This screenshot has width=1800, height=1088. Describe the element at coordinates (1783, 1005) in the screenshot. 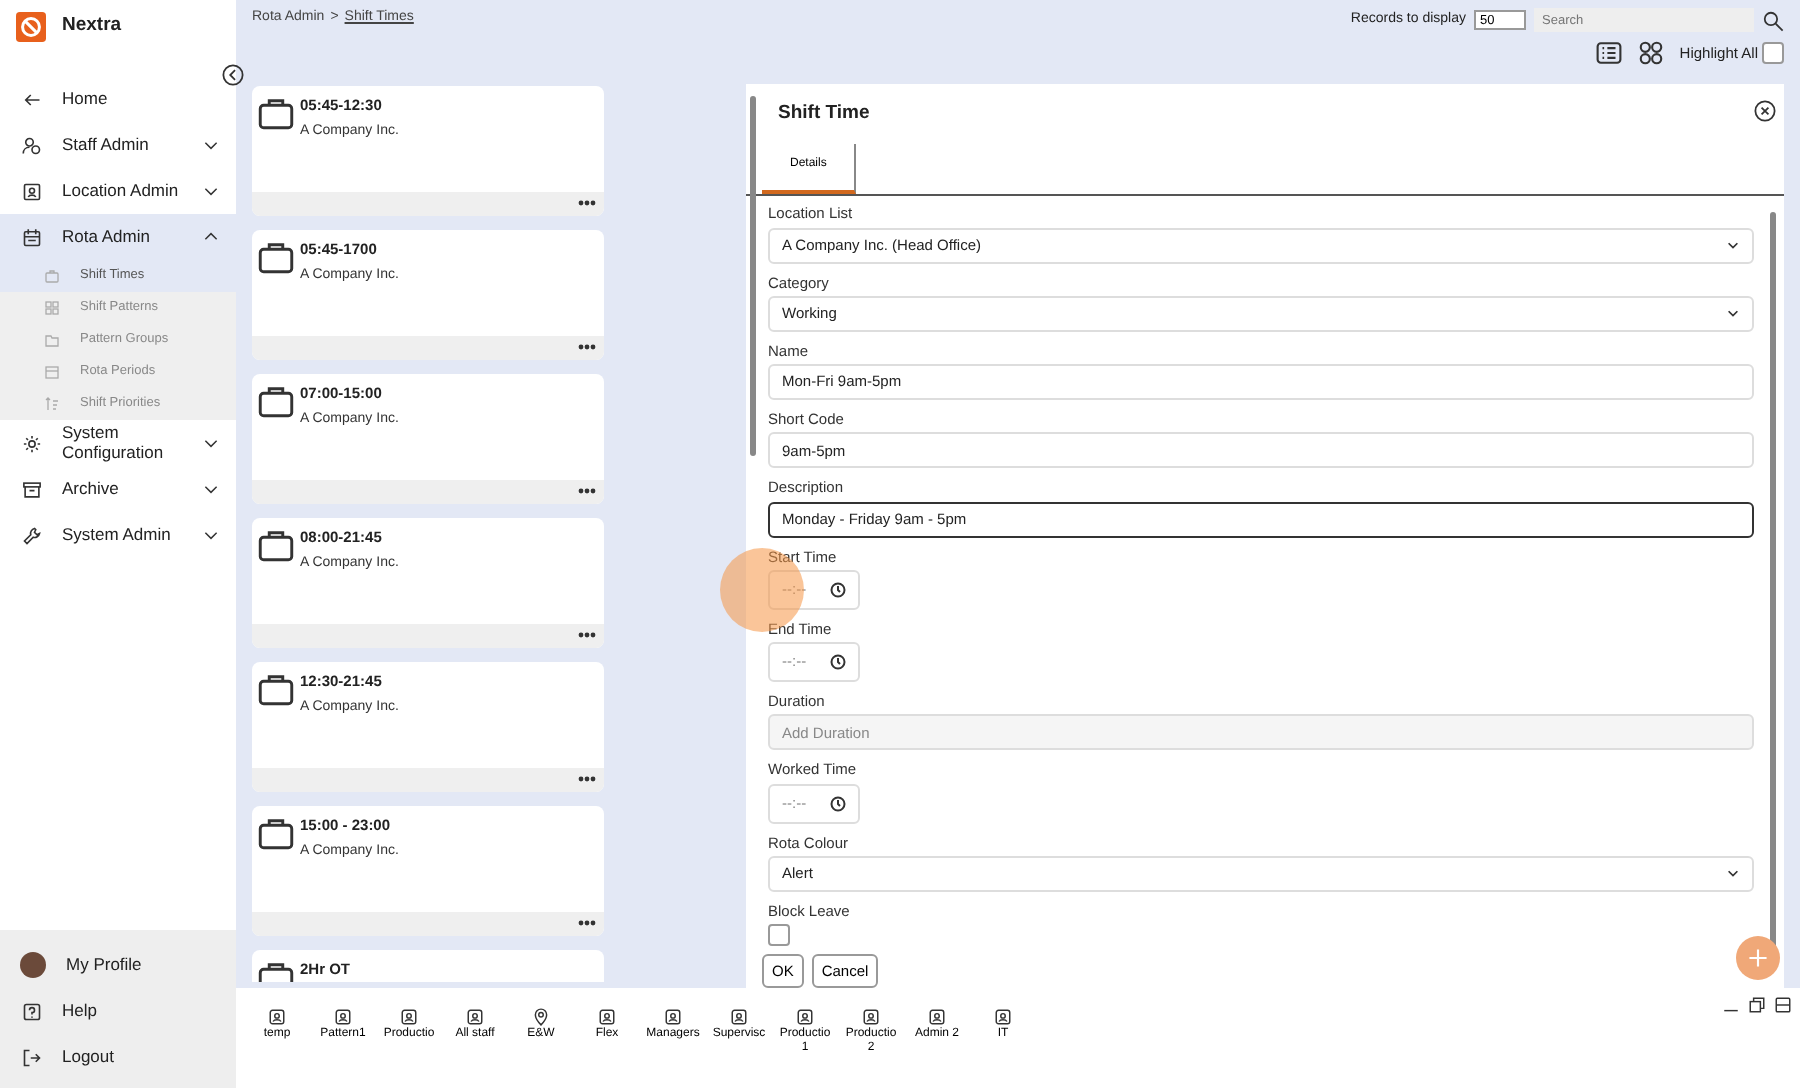

I see `maximize-icon` at that location.